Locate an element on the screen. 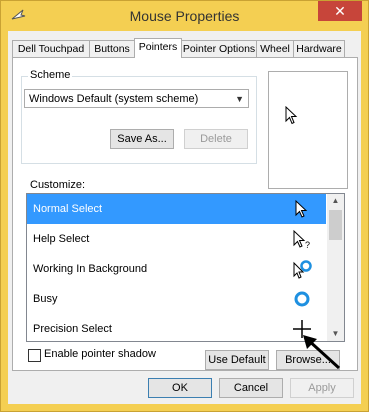 The height and width of the screenshot is (412, 369). annotation-arrow-icon is located at coordinates (322, 352).